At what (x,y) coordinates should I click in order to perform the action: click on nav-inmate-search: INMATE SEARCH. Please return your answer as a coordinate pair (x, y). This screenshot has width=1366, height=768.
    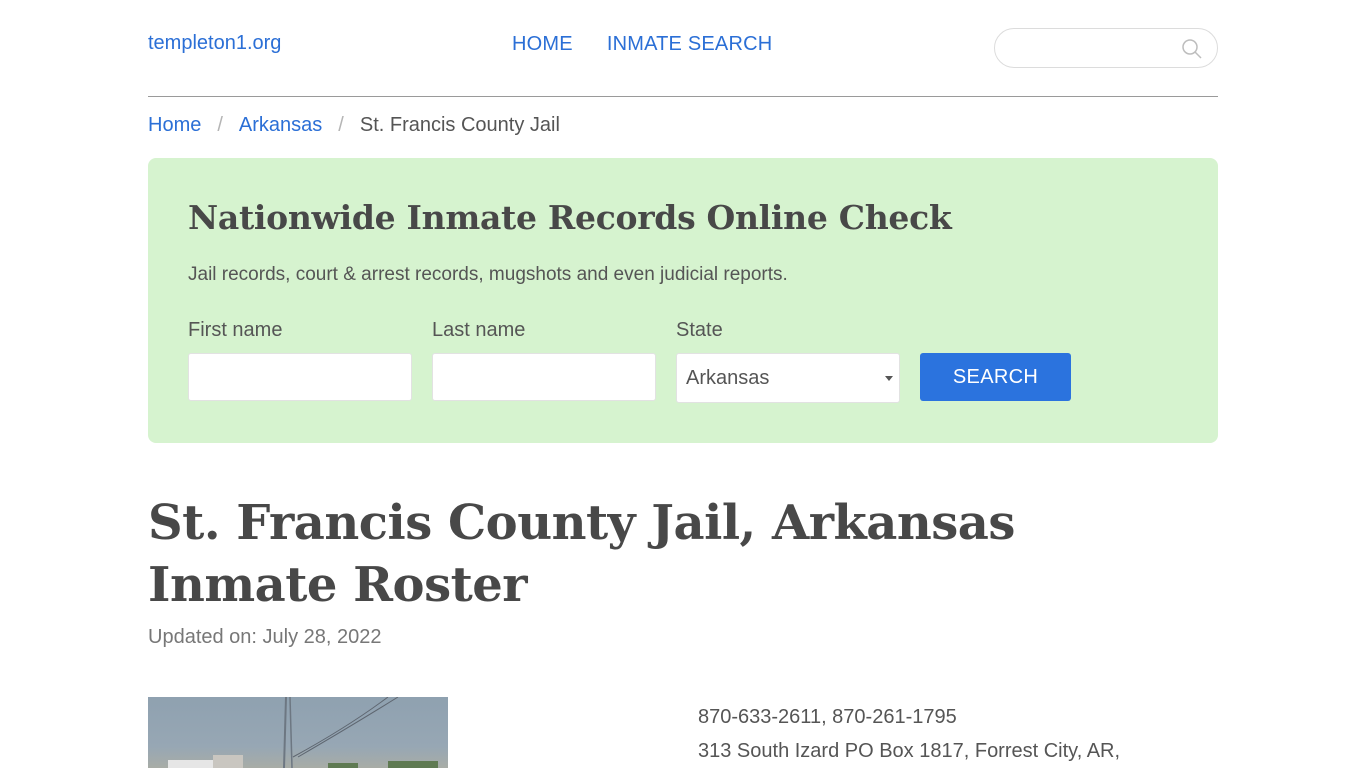
    Looking at the image, I should click on (690, 44).